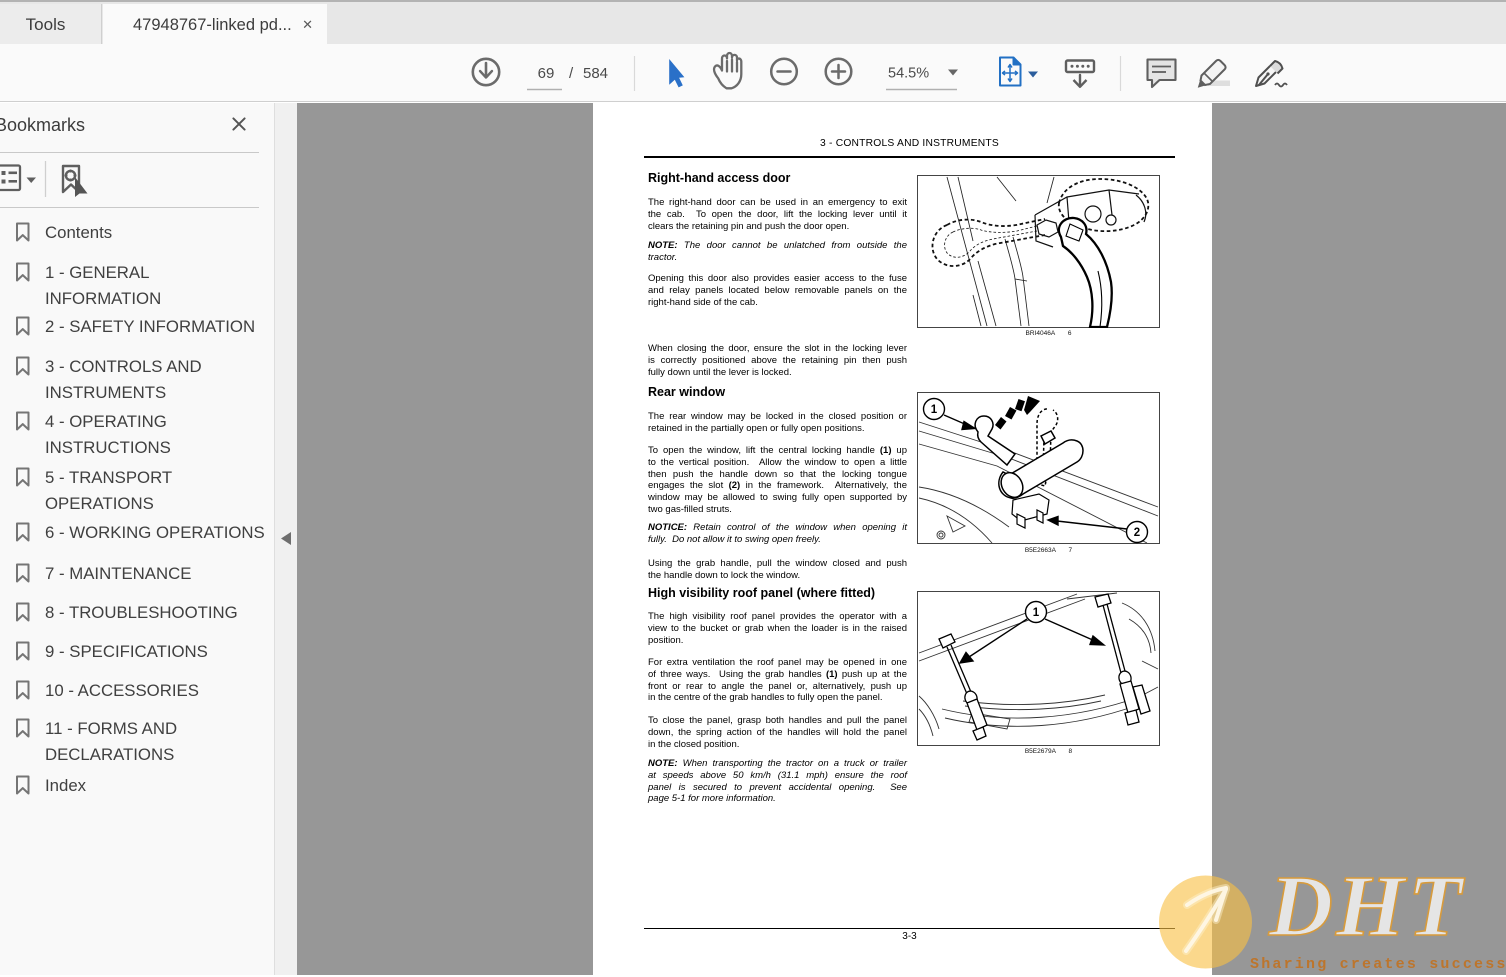  What do you see at coordinates (595, 73) in the screenshot?
I see `svg-text: 584` at bounding box center [595, 73].